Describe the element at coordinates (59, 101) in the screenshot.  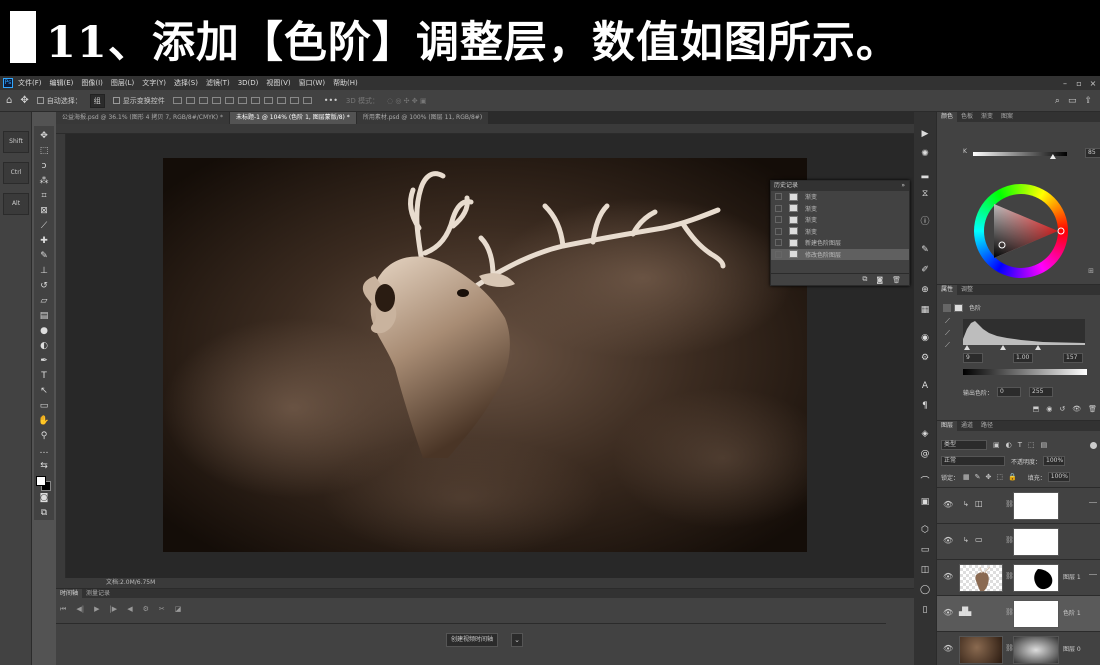
I see `auto-select-checkbox: 自动选择：` at that location.